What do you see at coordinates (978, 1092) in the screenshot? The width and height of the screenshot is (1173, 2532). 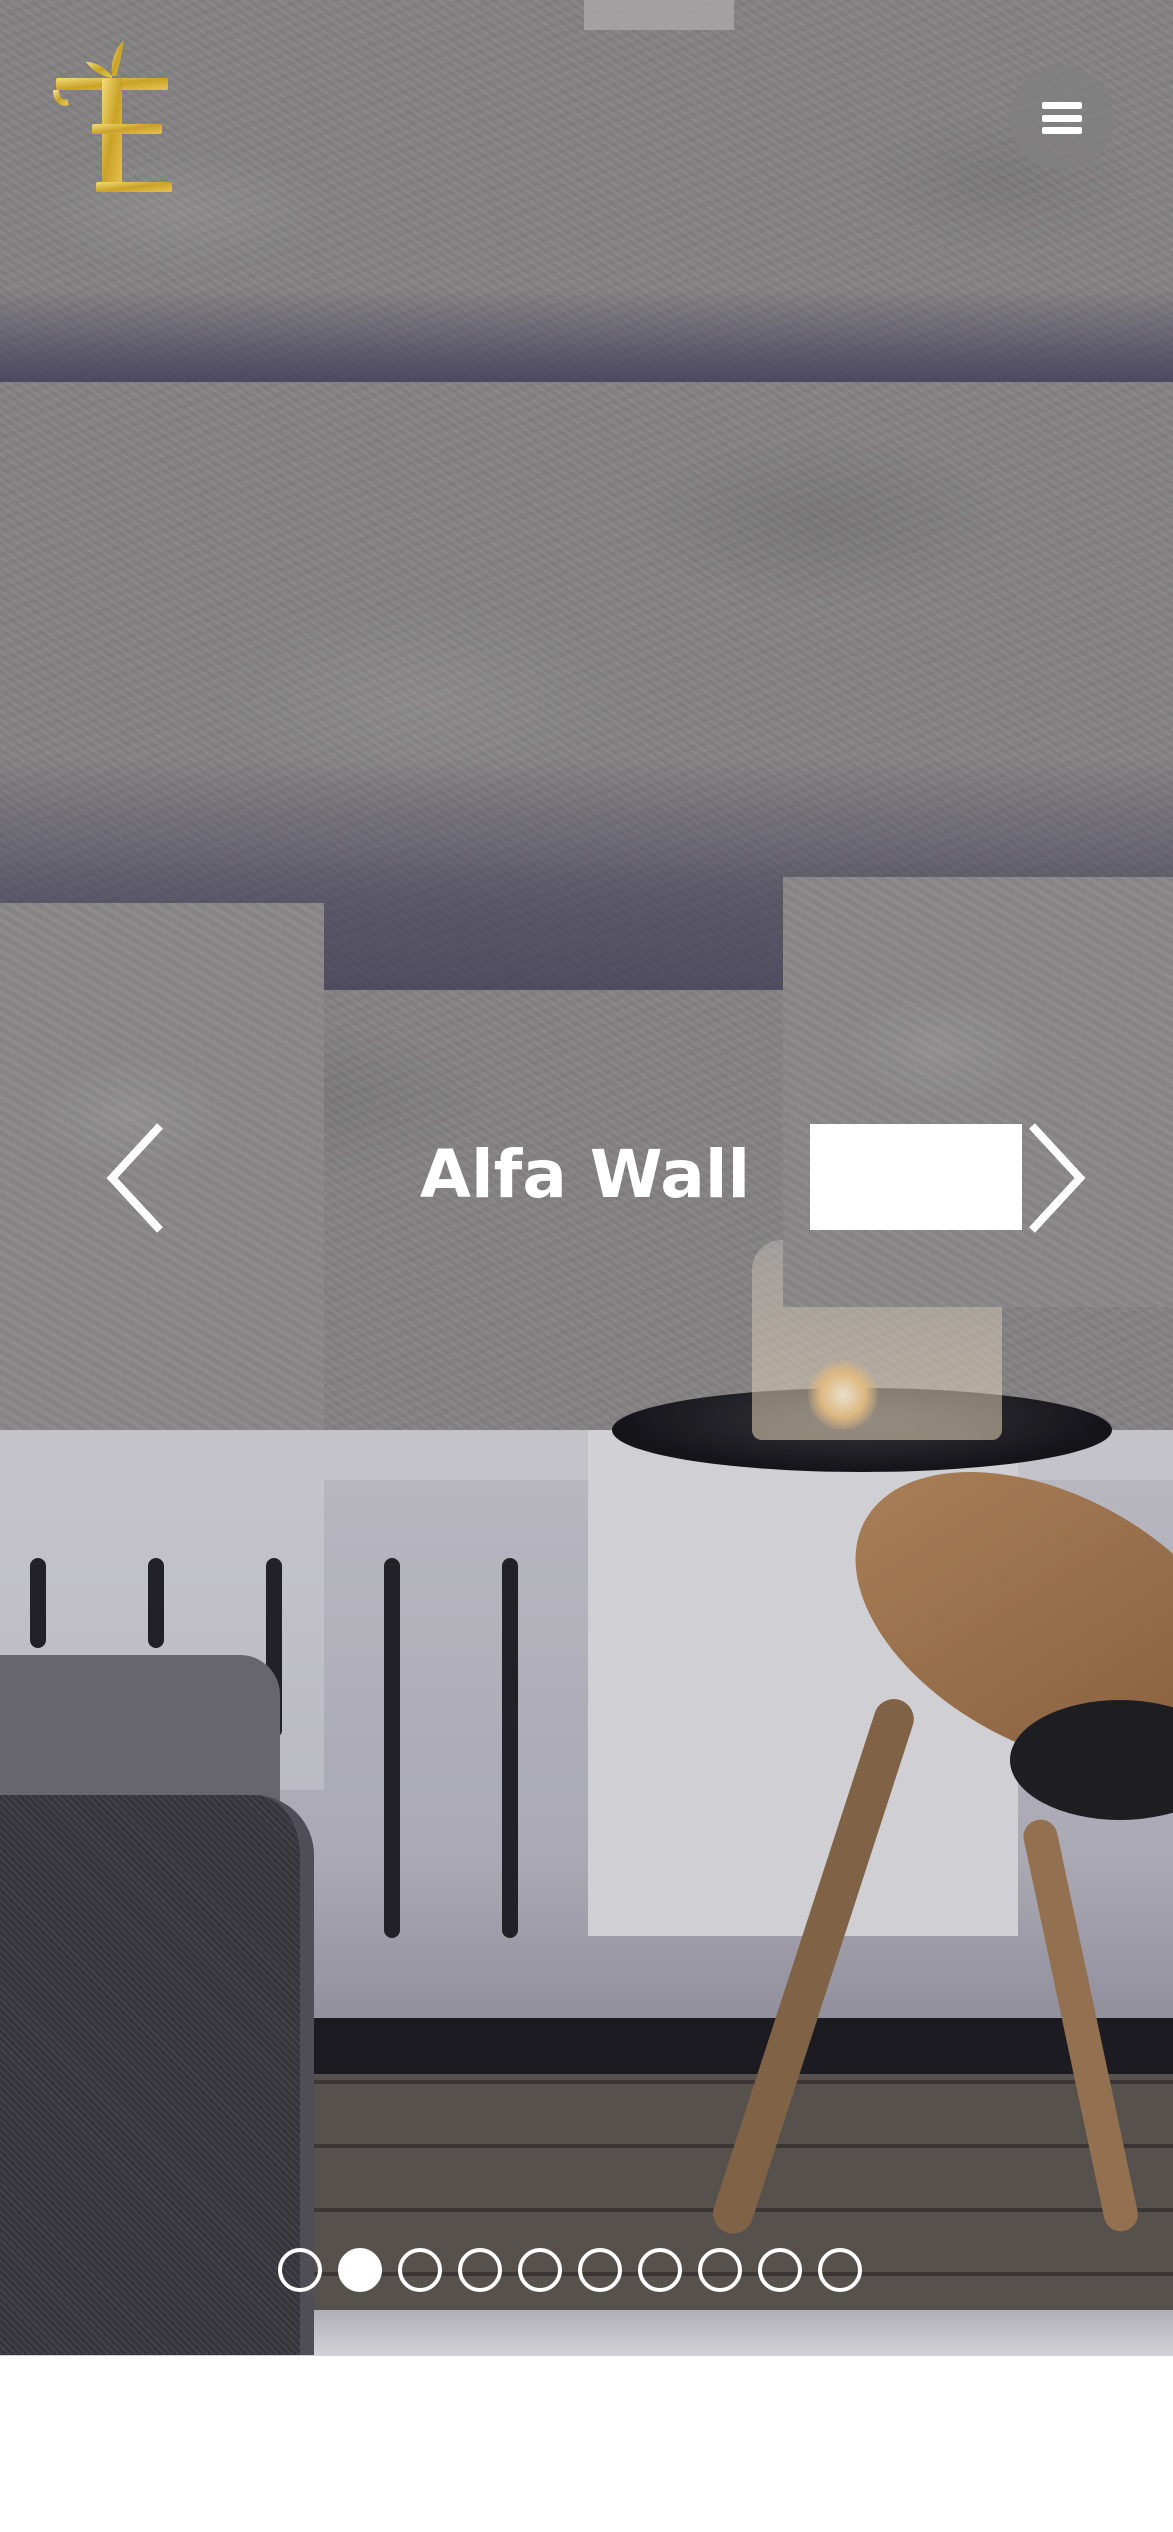 I see `texture-tile` at bounding box center [978, 1092].